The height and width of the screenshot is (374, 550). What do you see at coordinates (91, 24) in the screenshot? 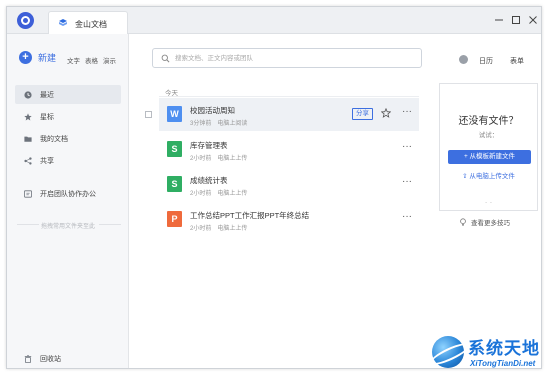
I see `tab-label: 金山文档` at bounding box center [91, 24].